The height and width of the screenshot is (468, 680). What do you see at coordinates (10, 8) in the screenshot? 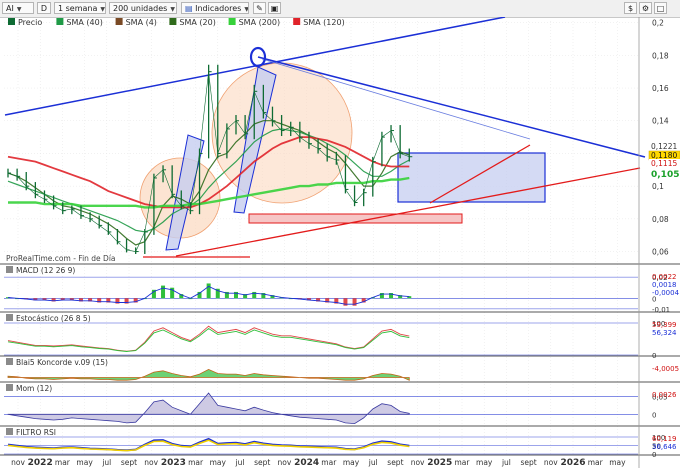
I see `symbol-label: AI` at bounding box center [10, 8].